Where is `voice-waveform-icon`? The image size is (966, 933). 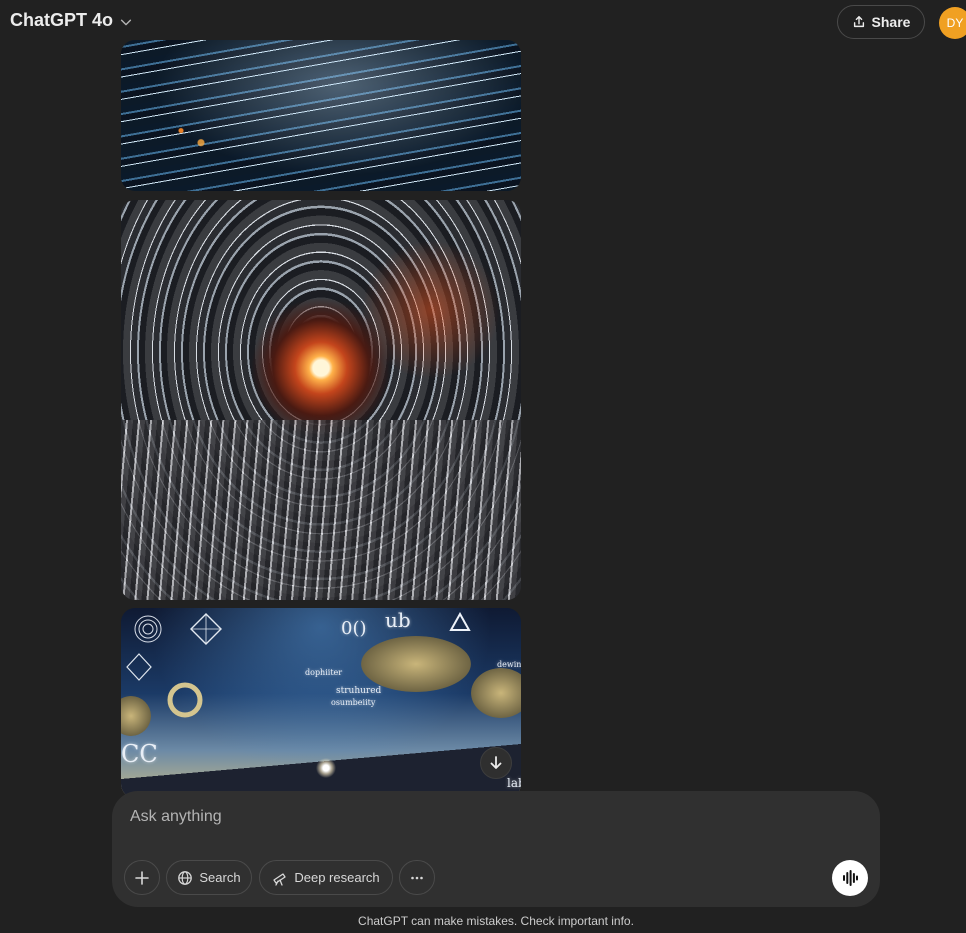 voice-waveform-icon is located at coordinates (850, 878).